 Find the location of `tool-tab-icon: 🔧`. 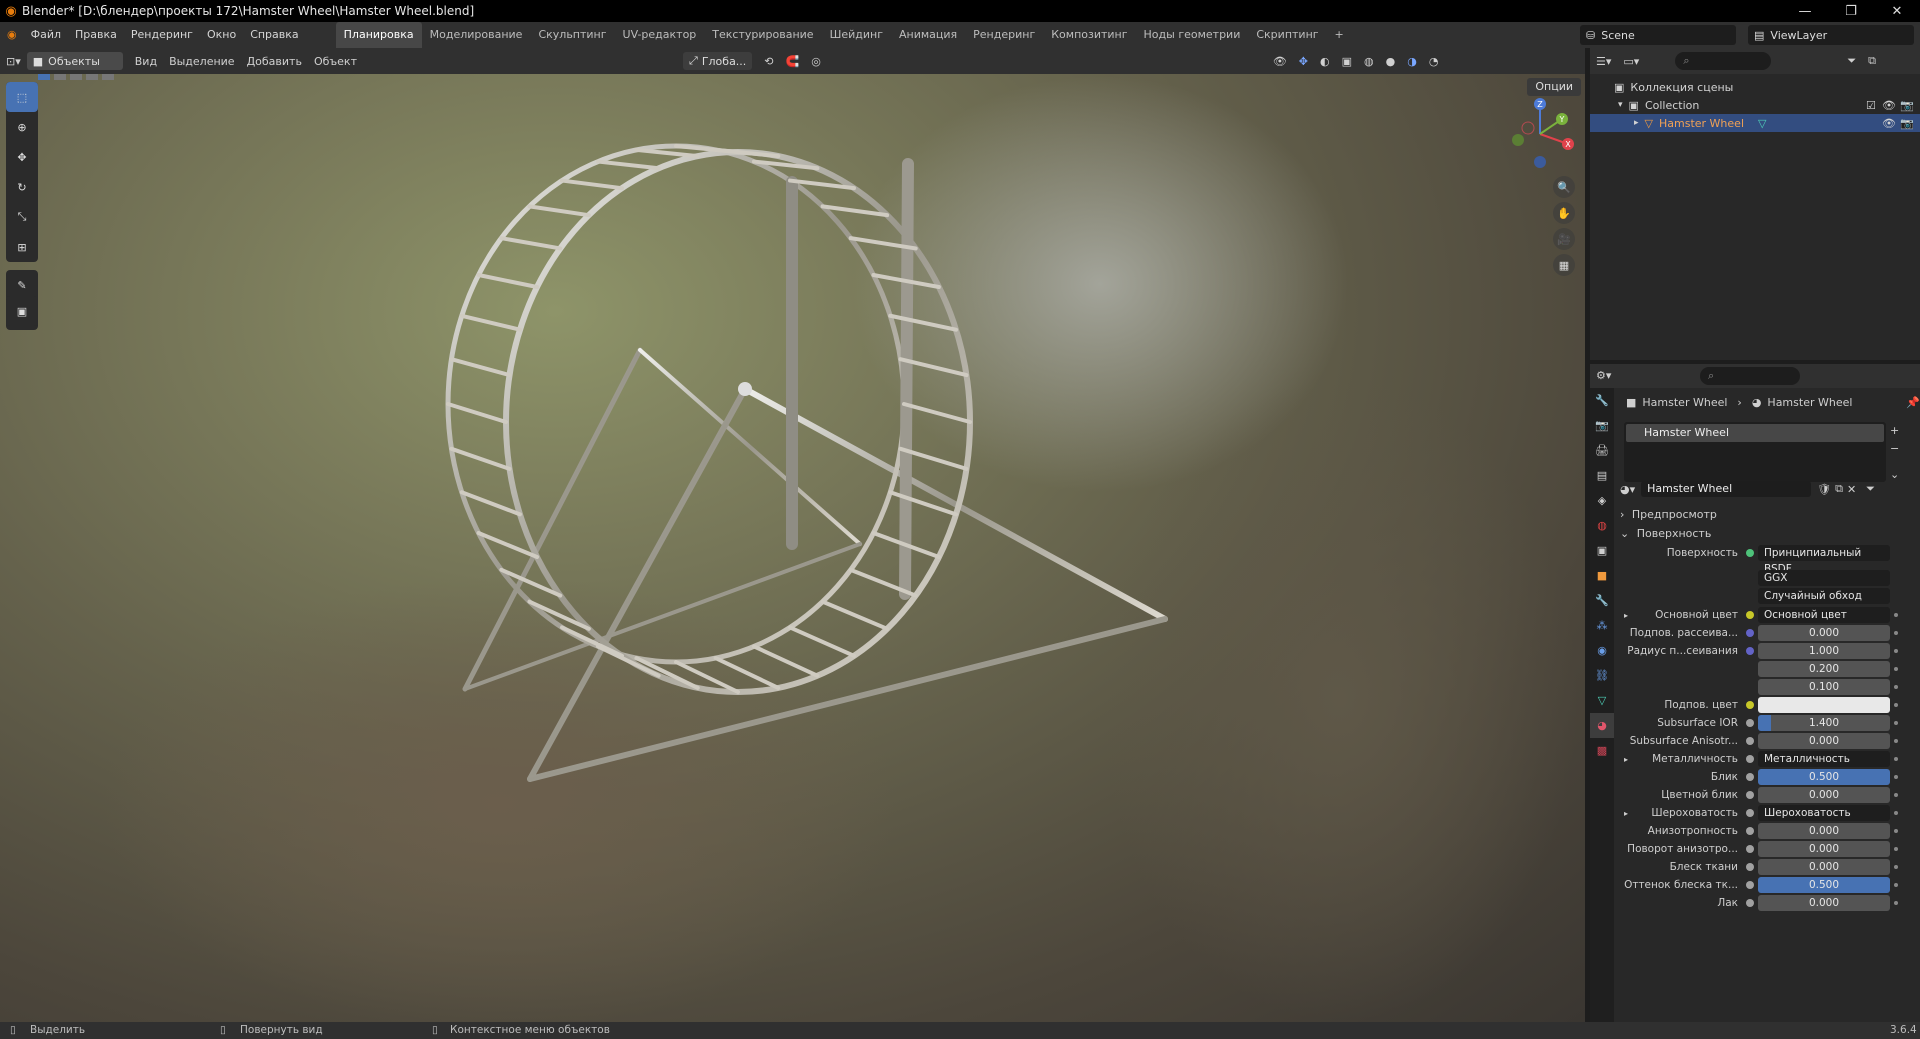

tool-tab-icon: 🔧 is located at coordinates (1602, 400).